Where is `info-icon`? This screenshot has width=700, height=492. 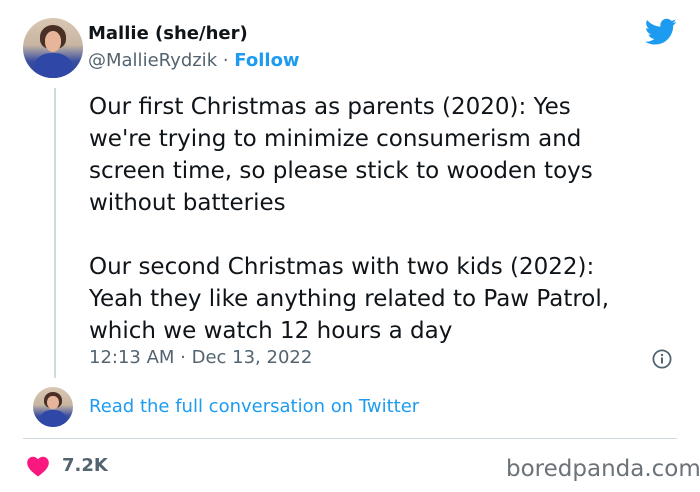
info-icon is located at coordinates (662, 359).